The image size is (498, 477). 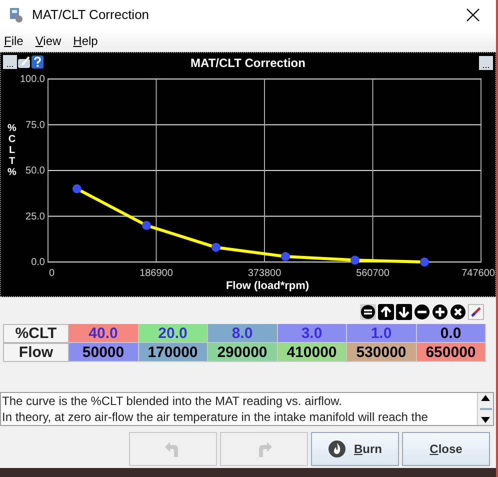 What do you see at coordinates (451, 352) in the screenshot?
I see `table-cell: 650000` at bounding box center [451, 352].